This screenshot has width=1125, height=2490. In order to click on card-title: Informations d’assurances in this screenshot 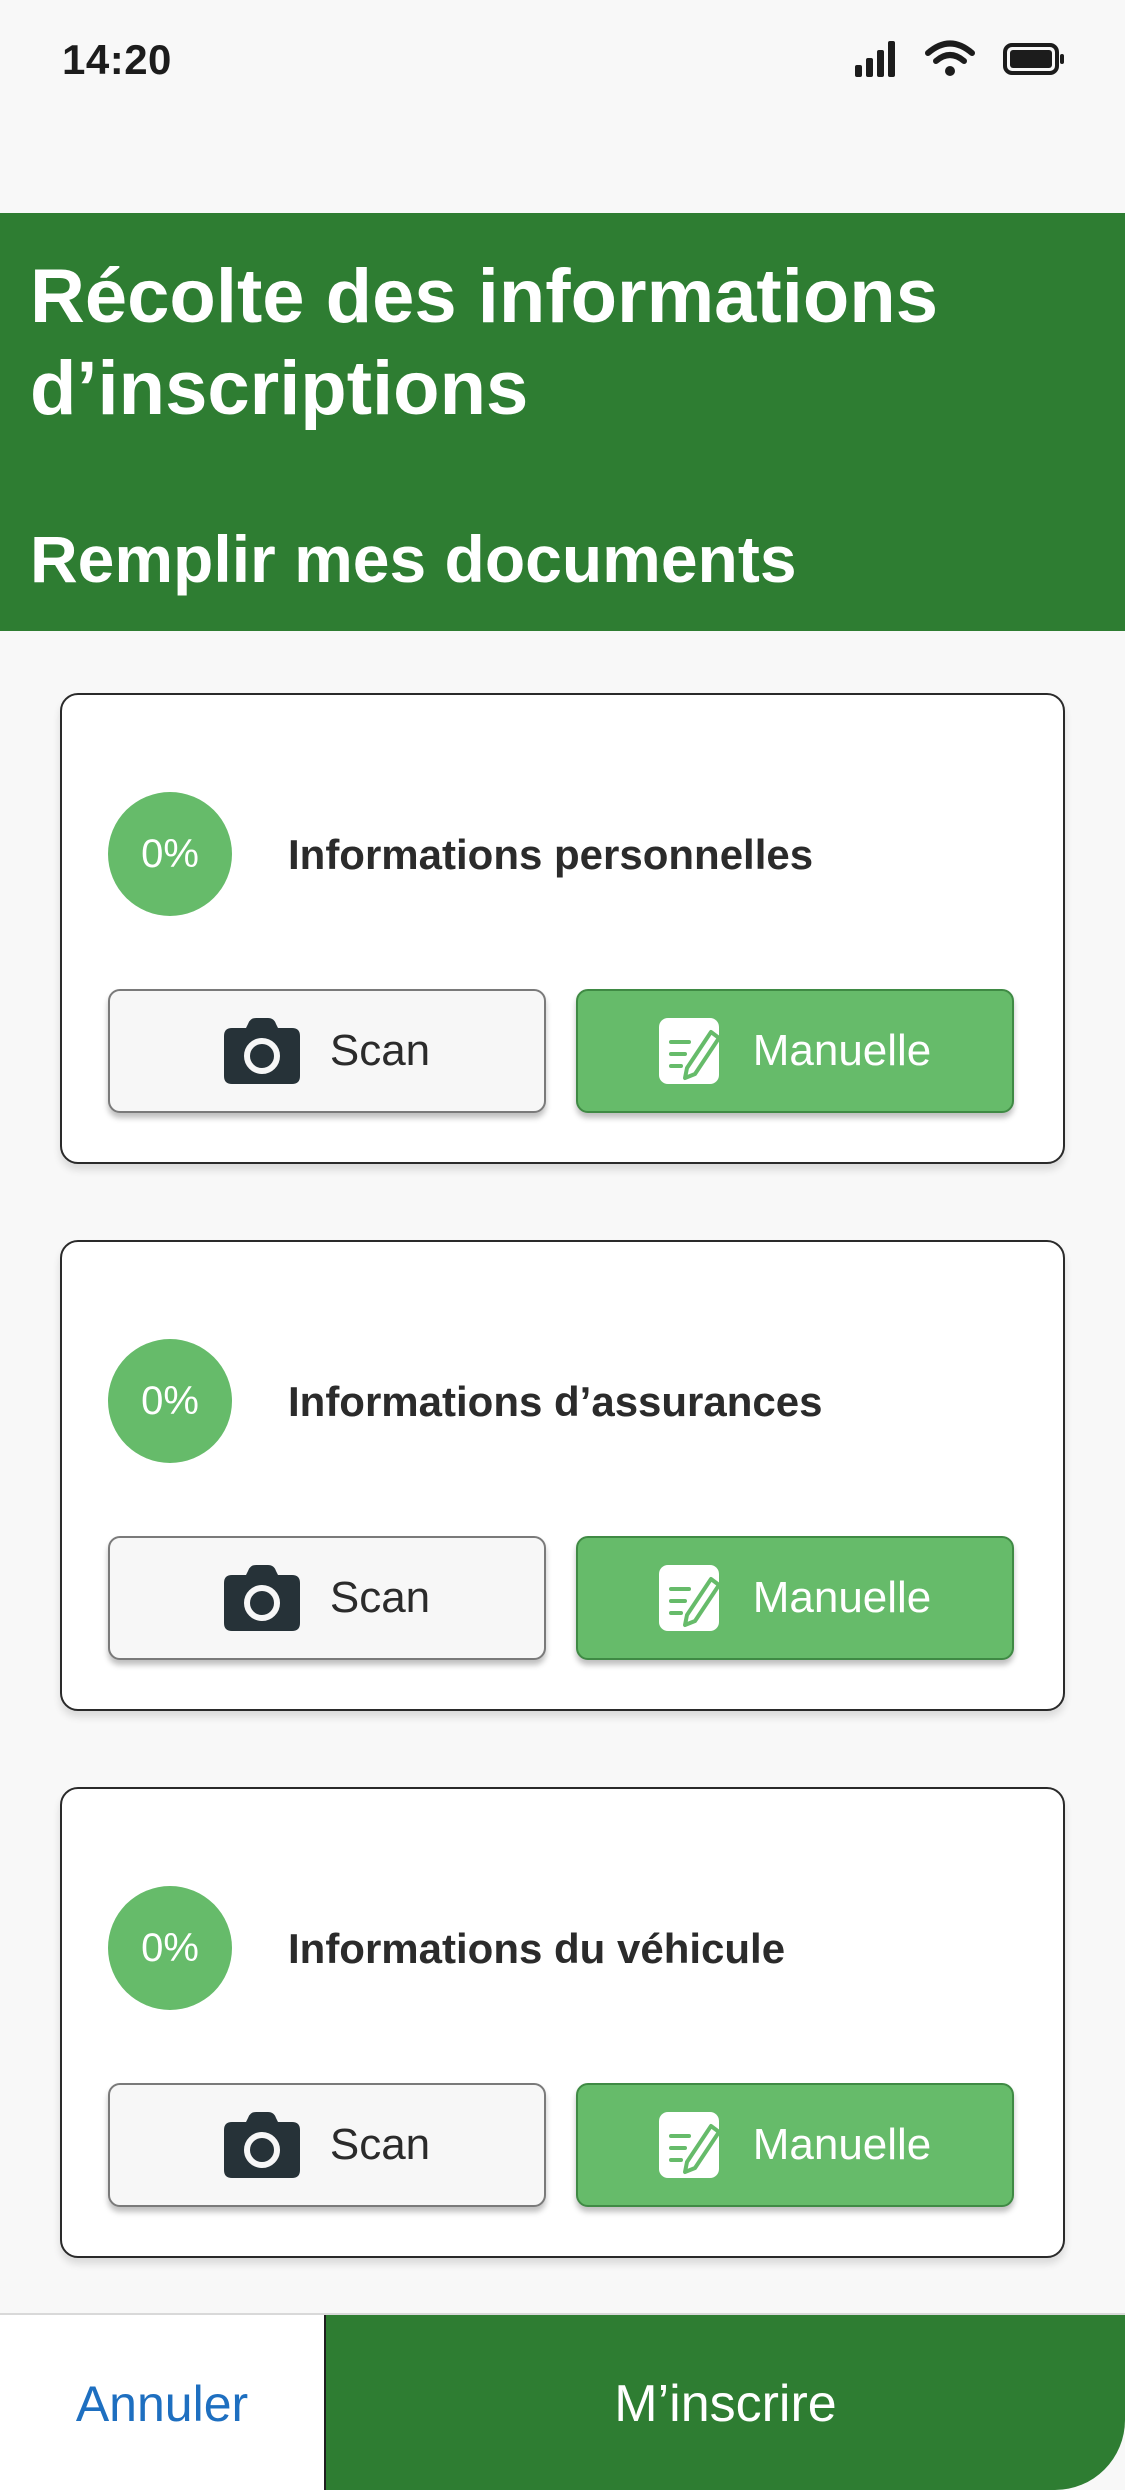, I will do `click(555, 1401)`.